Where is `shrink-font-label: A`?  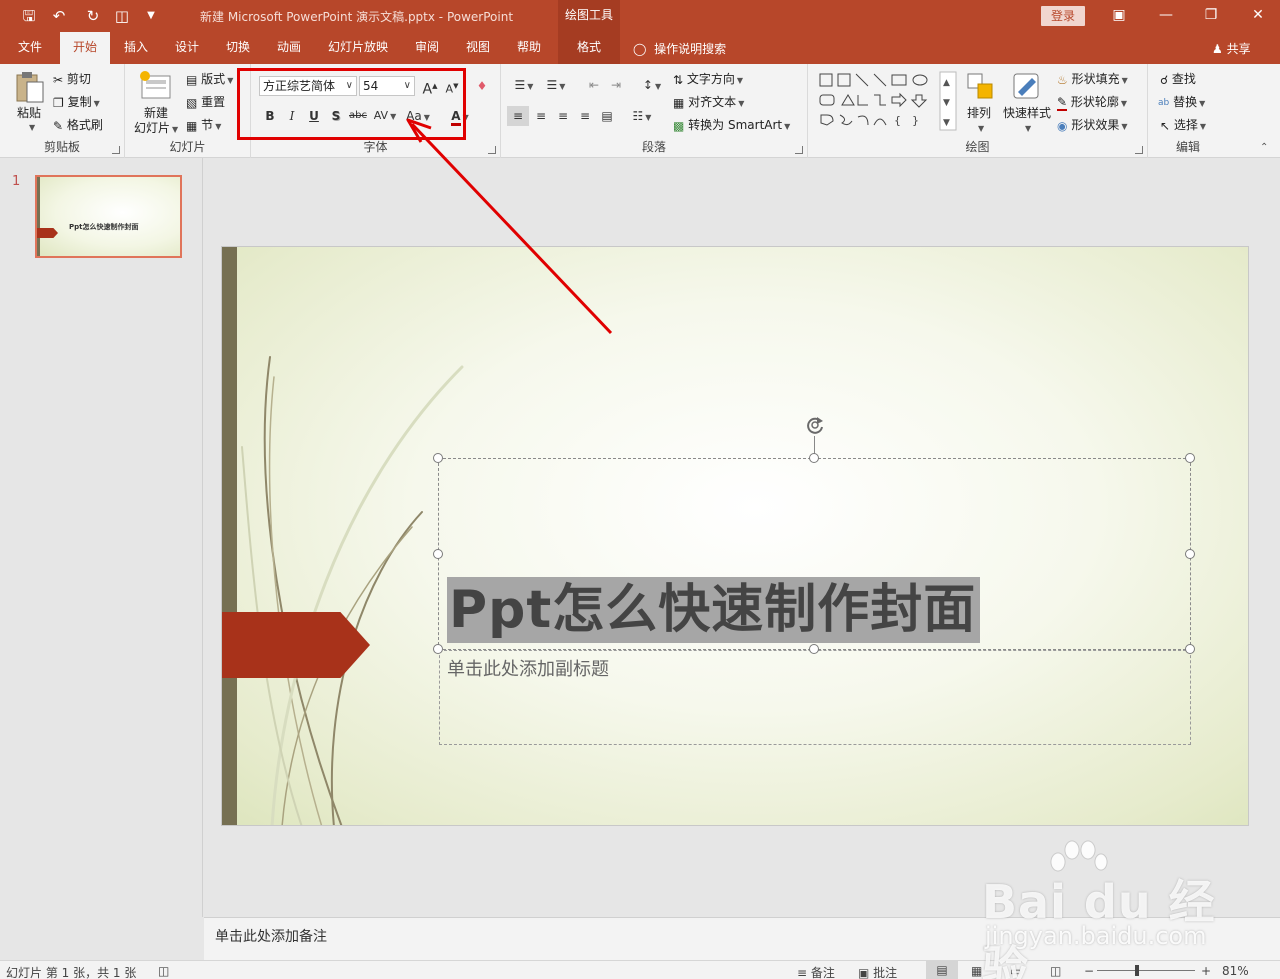 shrink-font-label: A is located at coordinates (449, 89).